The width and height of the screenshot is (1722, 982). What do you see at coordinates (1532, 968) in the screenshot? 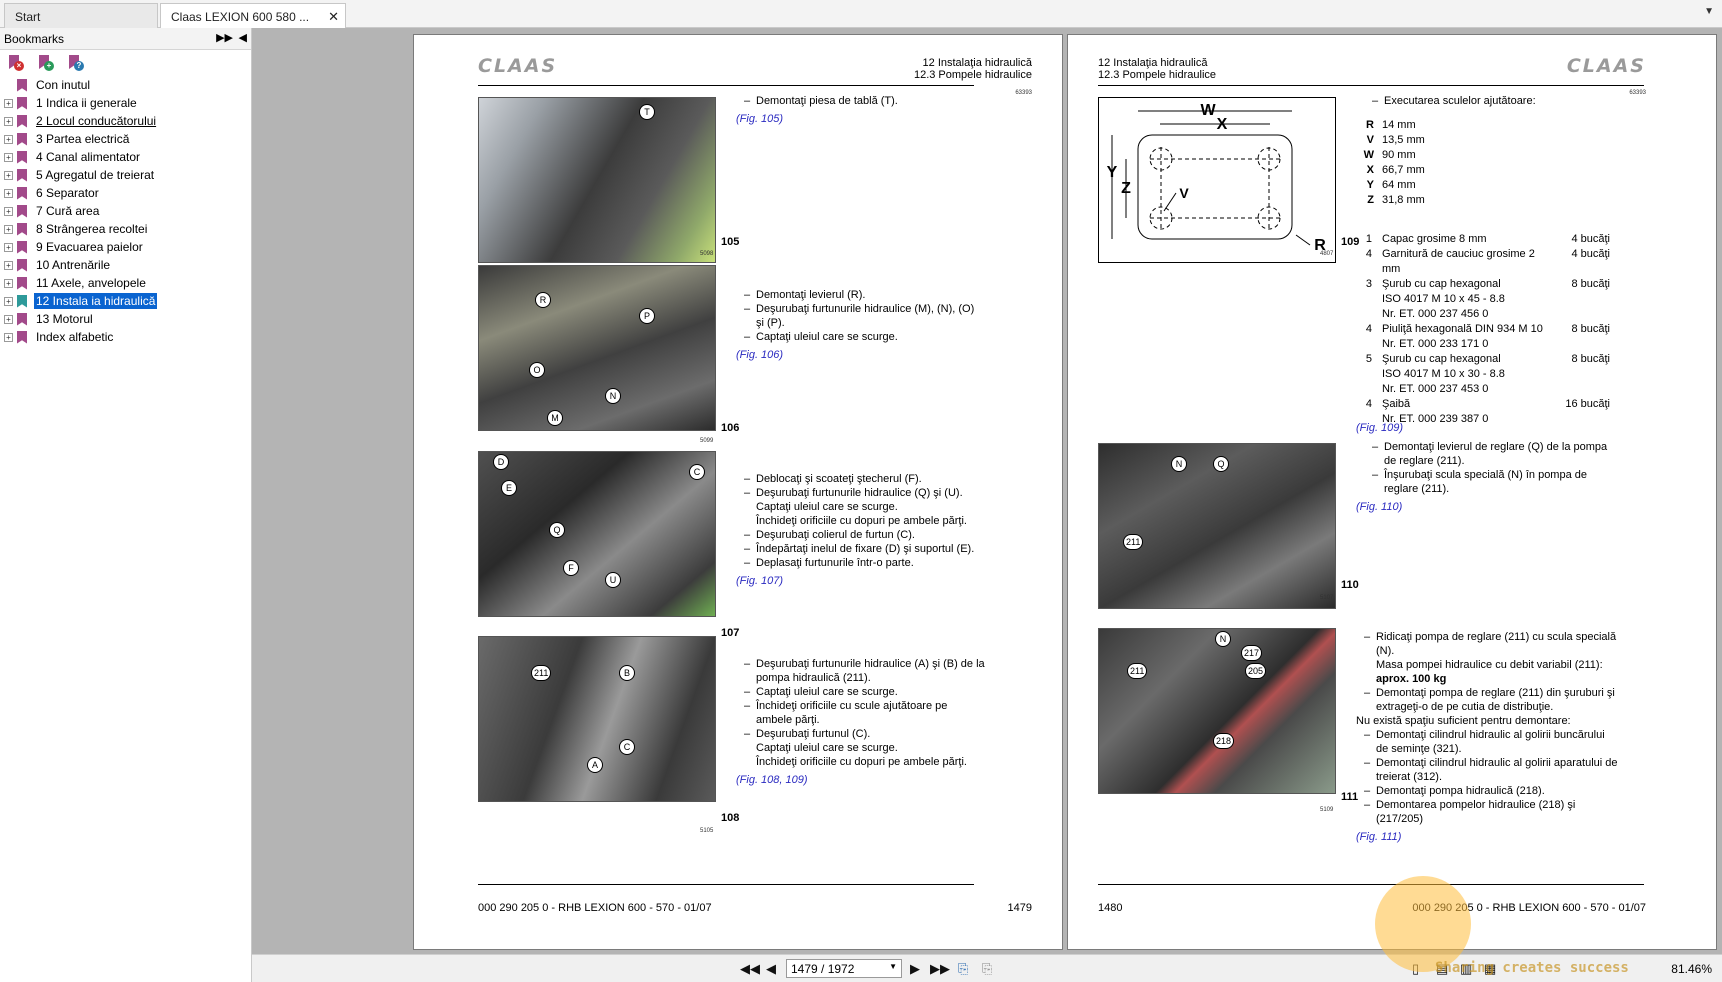
I see `watermark-text: Sharing creates success` at bounding box center [1532, 968].